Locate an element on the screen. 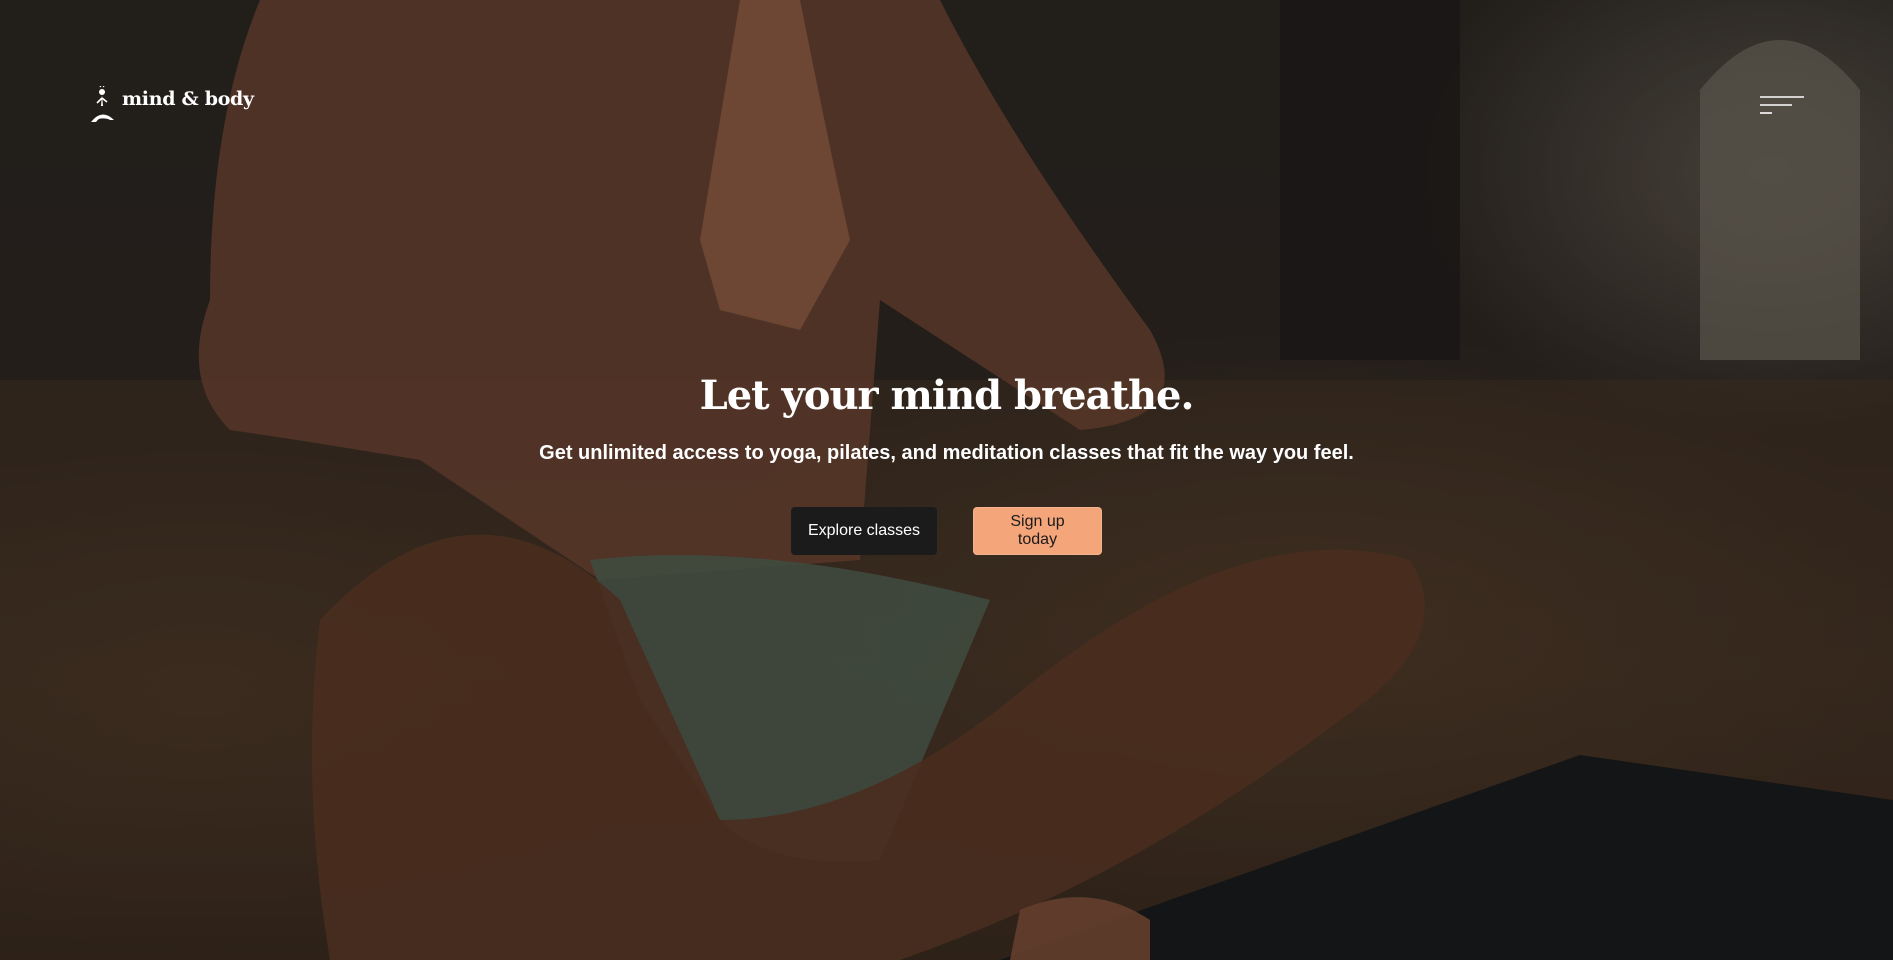 This screenshot has width=1893, height=960. sign-up-button: Sign up today is located at coordinates (1037, 531).